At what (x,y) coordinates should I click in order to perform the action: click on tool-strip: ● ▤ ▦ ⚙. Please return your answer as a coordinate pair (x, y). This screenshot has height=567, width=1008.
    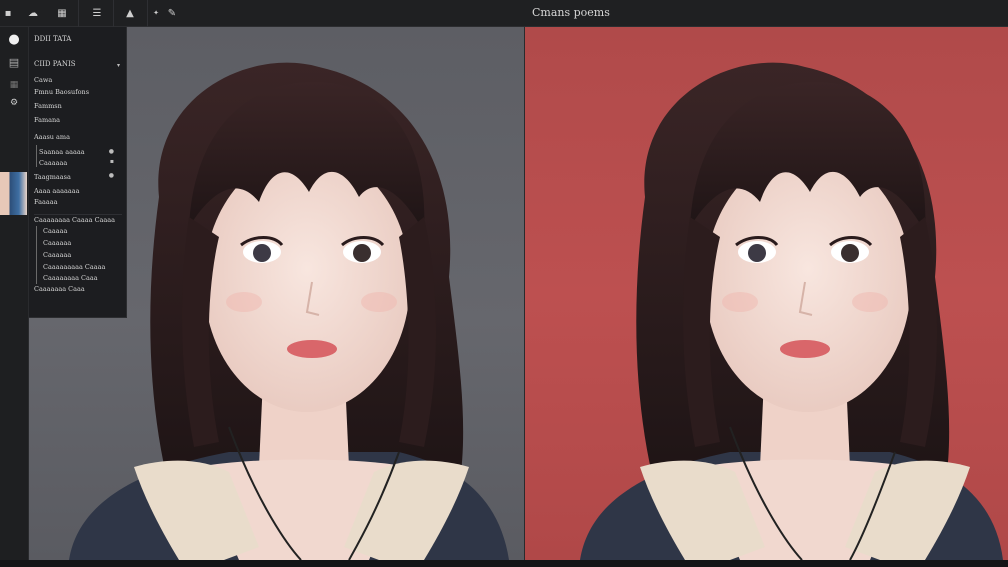
    Looking at the image, I should click on (14, 297).